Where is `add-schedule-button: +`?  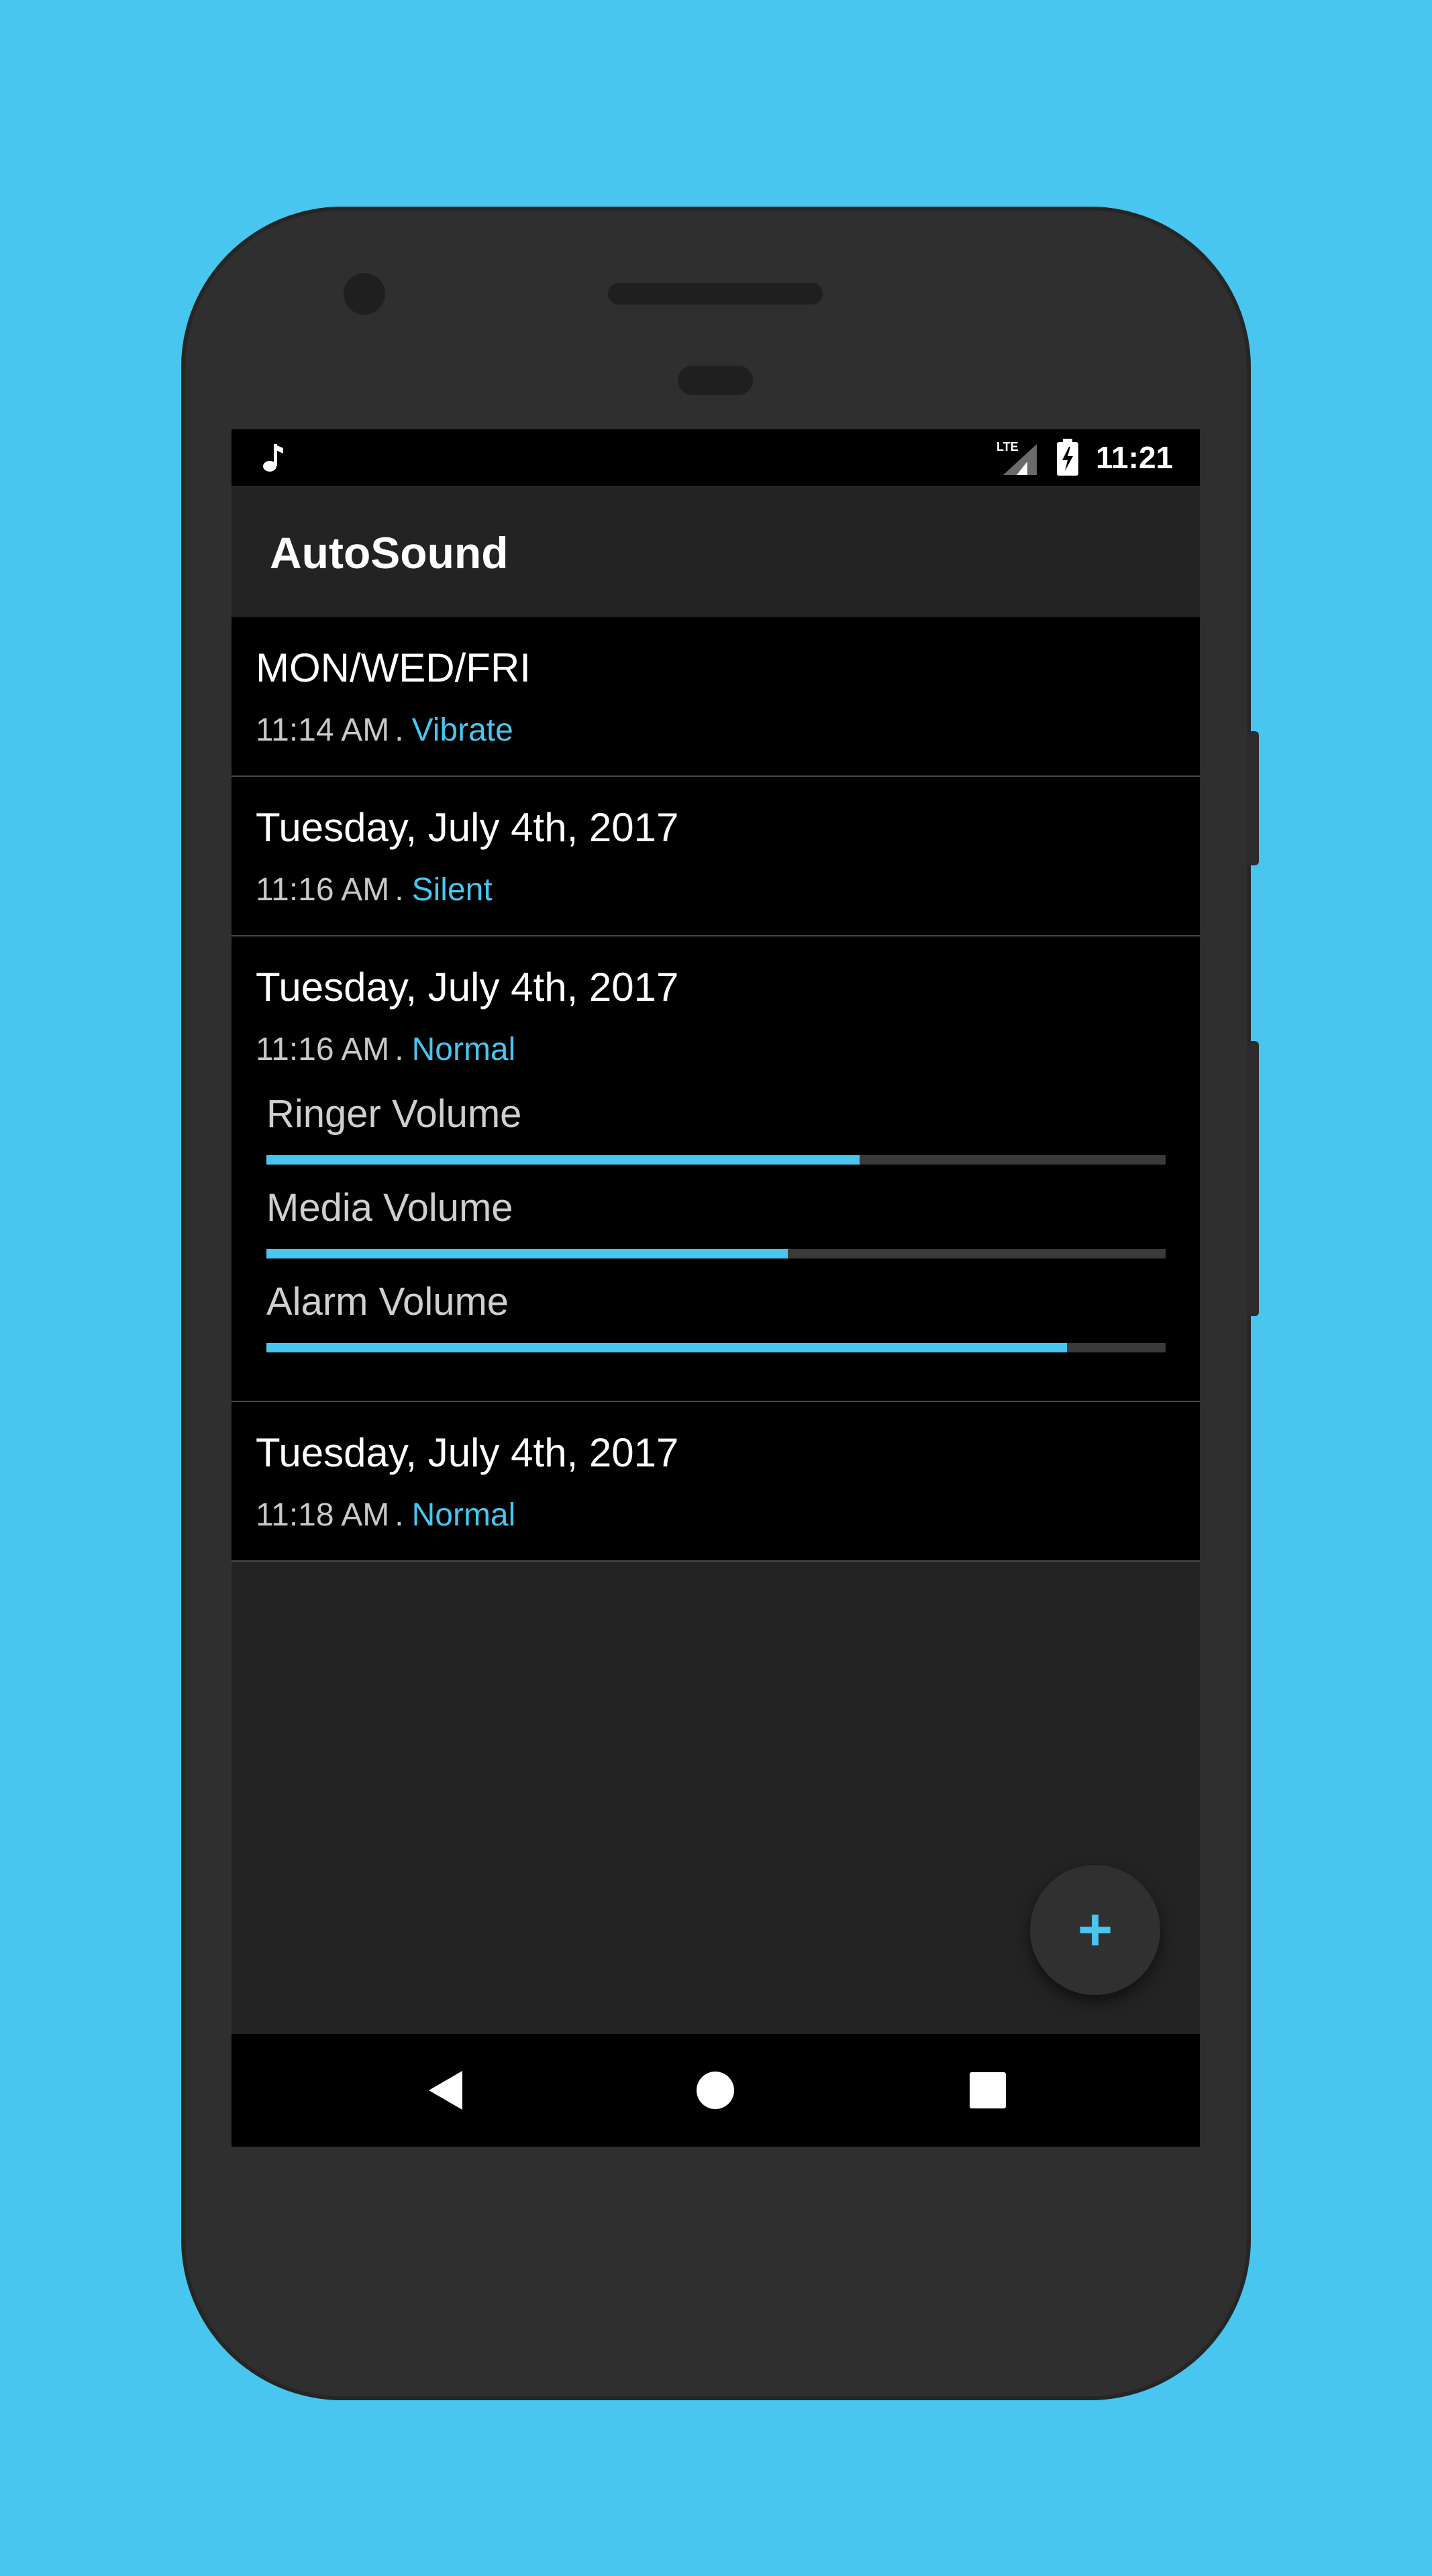
add-schedule-button: + is located at coordinates (1095, 1930).